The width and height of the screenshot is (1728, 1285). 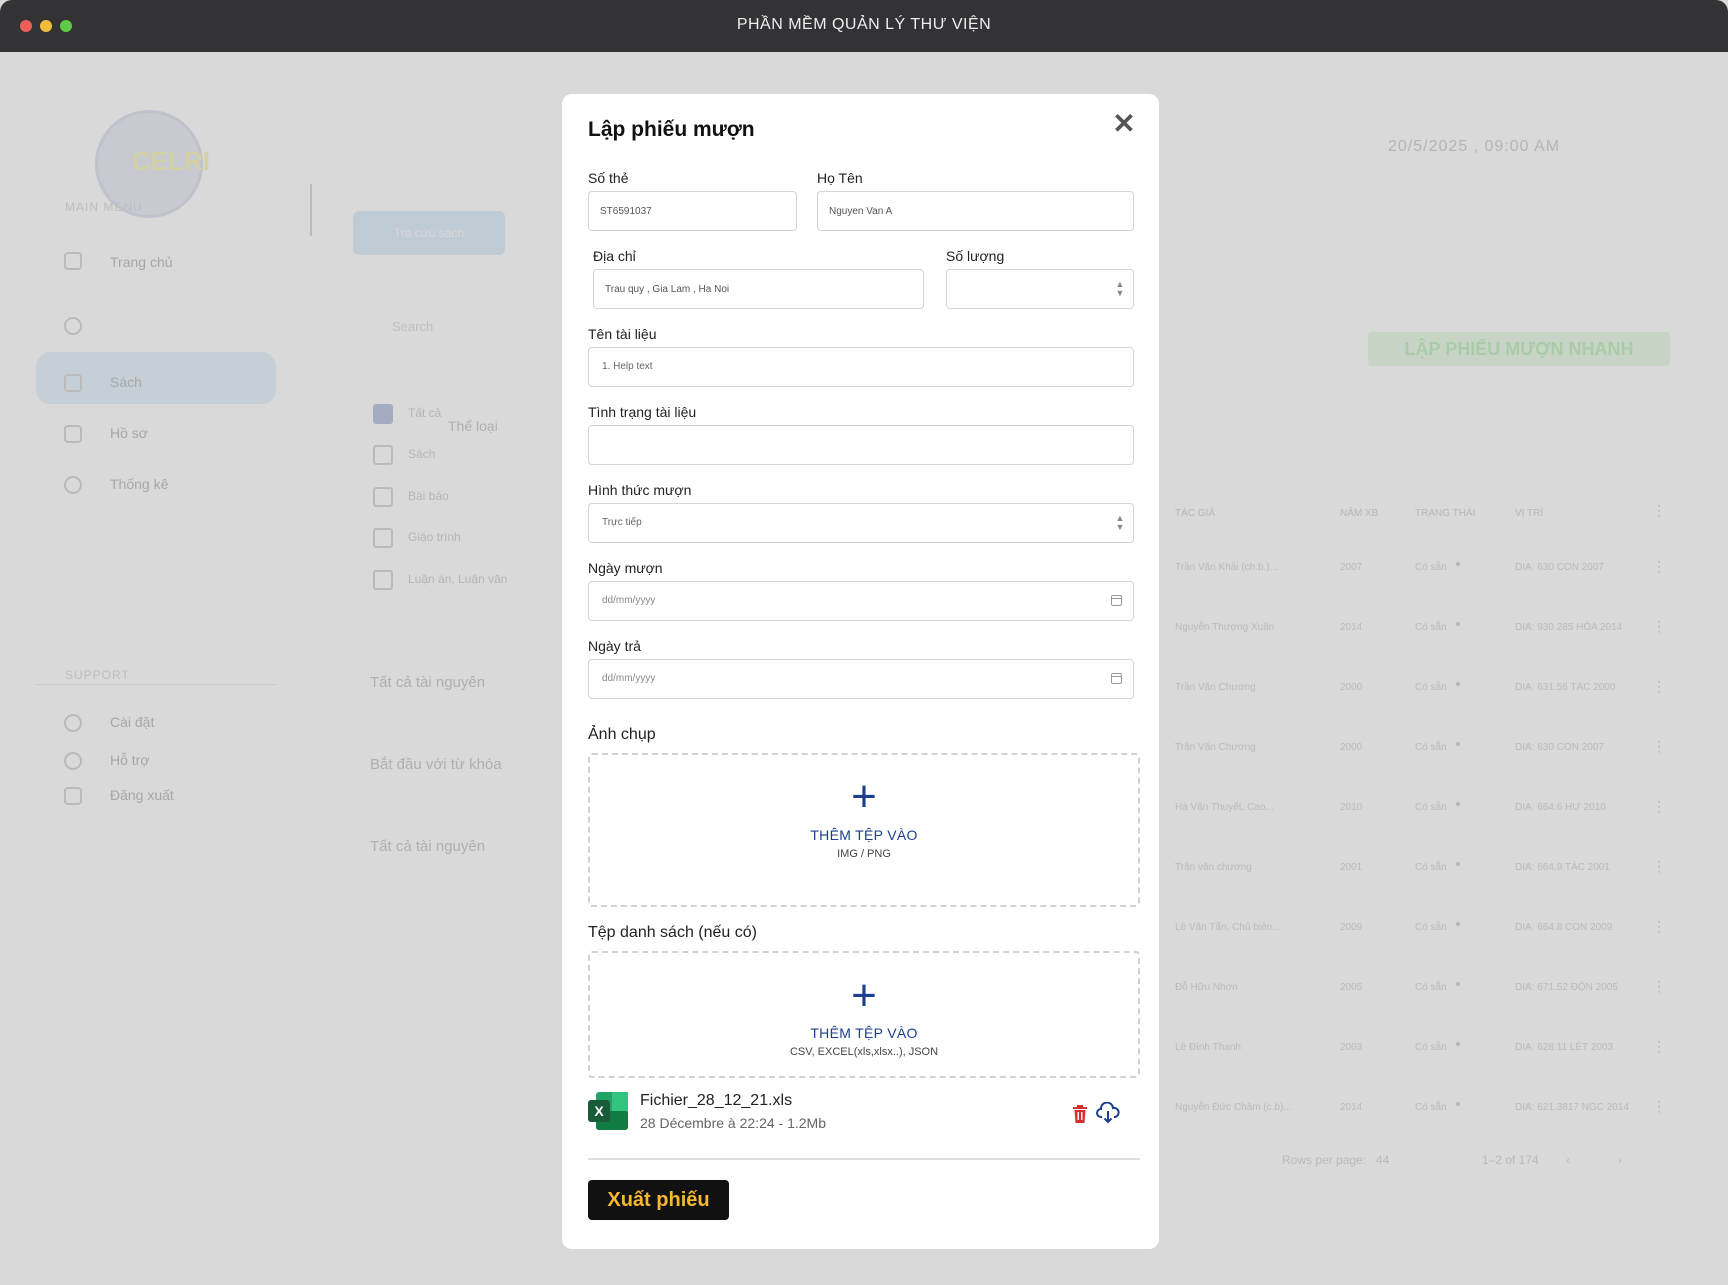 What do you see at coordinates (1124, 124) in the screenshot?
I see `close-icon: ✕` at bounding box center [1124, 124].